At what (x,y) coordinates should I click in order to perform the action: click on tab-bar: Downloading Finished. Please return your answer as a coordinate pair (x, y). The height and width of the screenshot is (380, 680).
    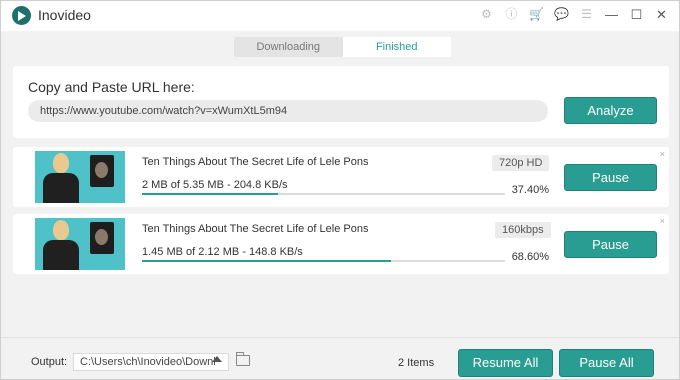
    Looking at the image, I should click on (342, 47).